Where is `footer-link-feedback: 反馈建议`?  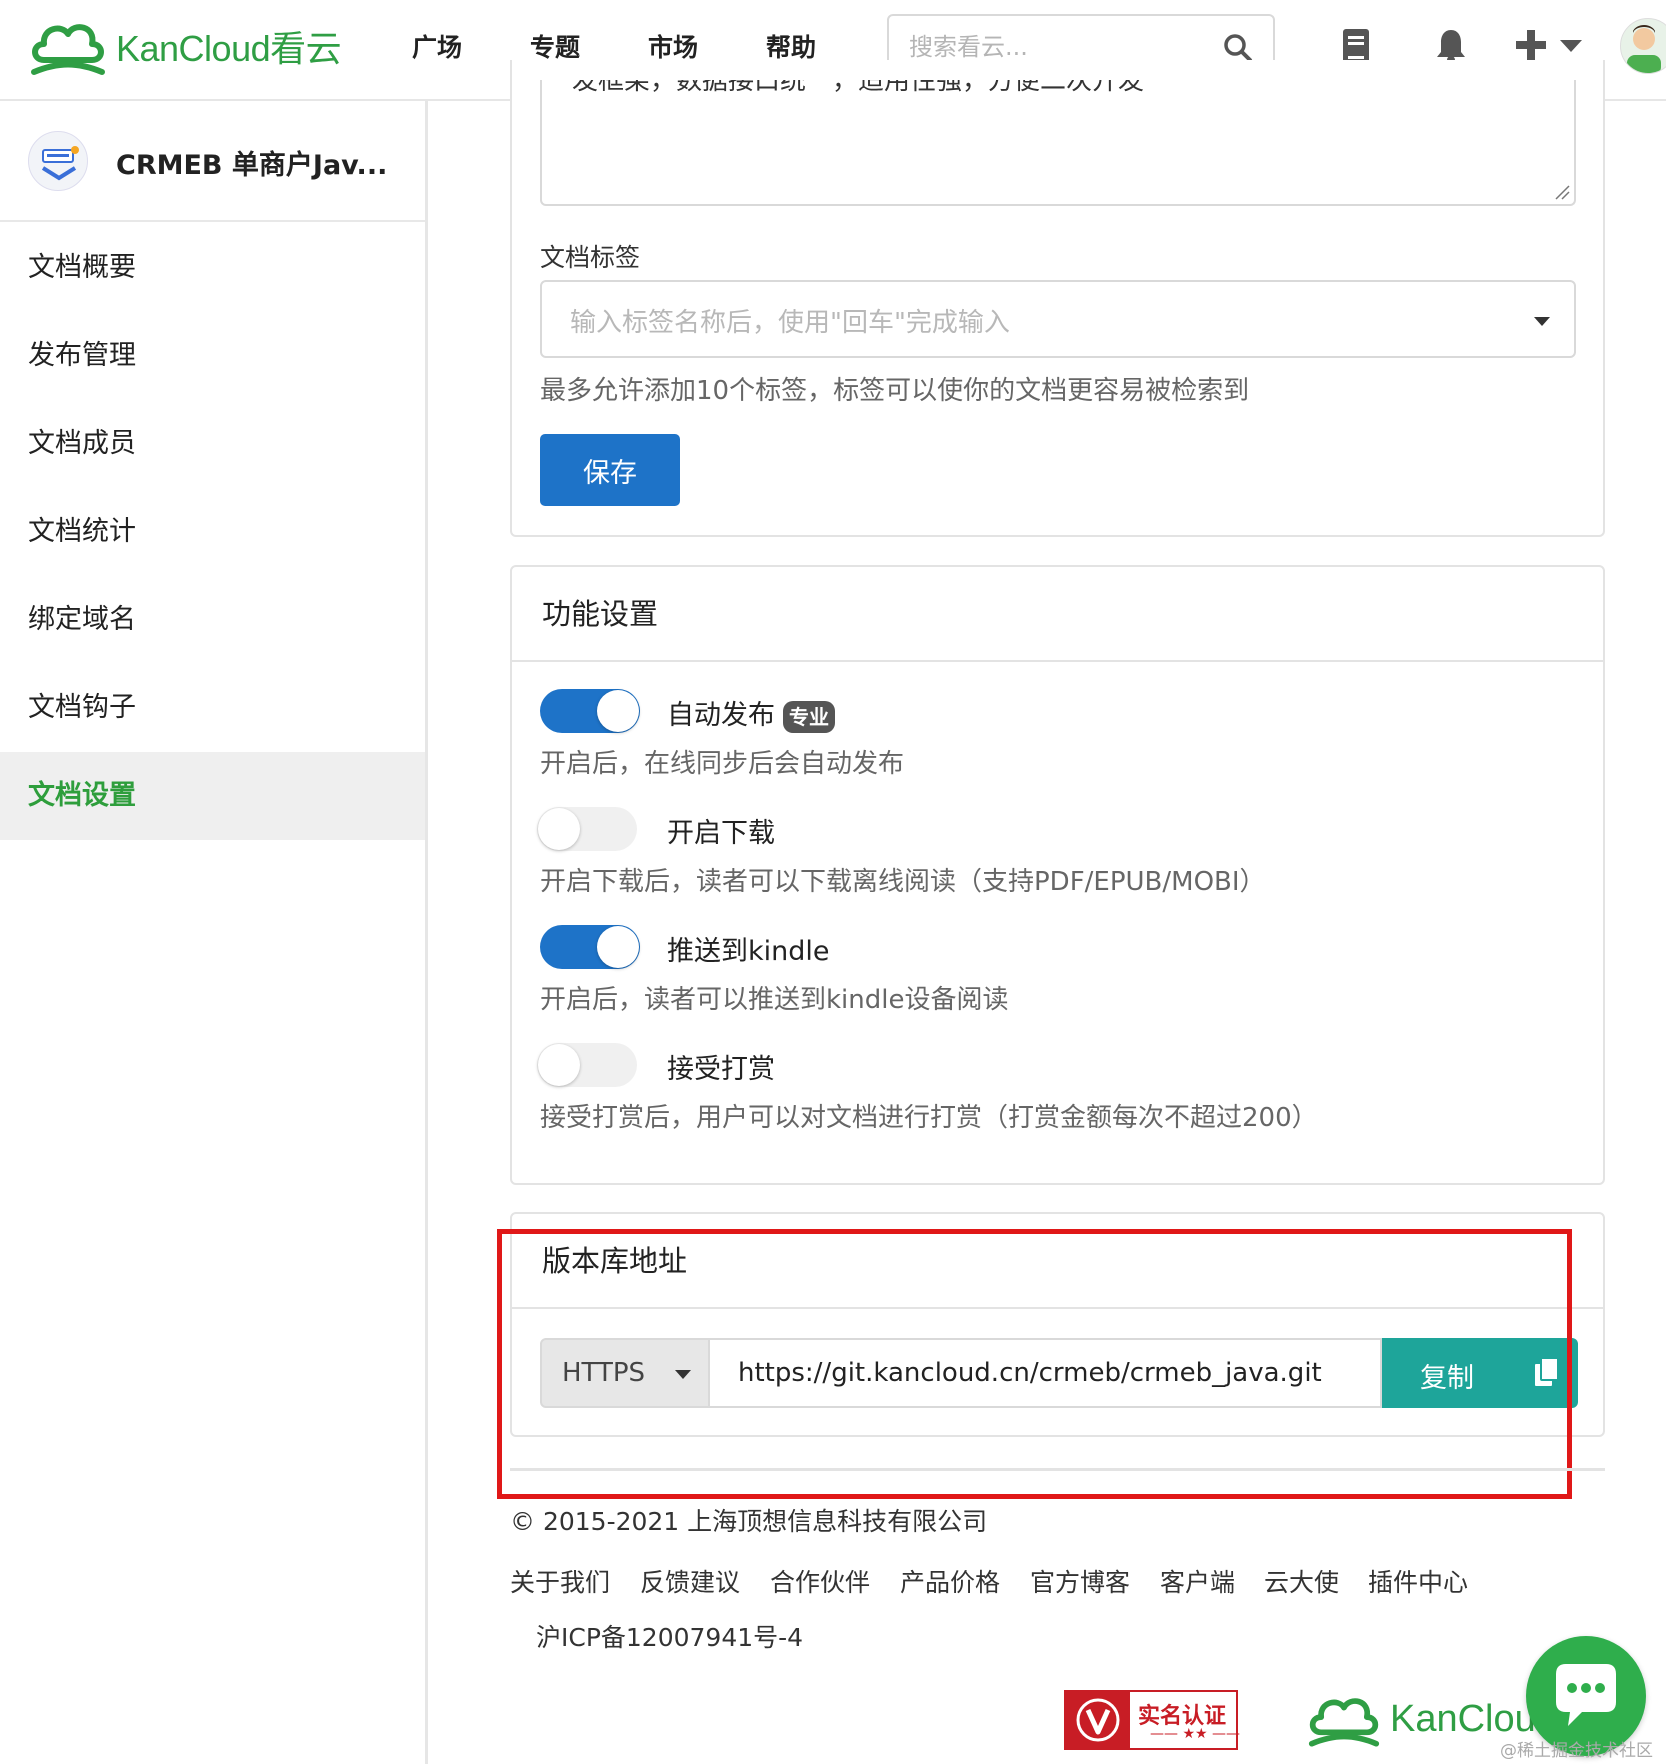
footer-link-feedback: 反馈建议 is located at coordinates (690, 1581).